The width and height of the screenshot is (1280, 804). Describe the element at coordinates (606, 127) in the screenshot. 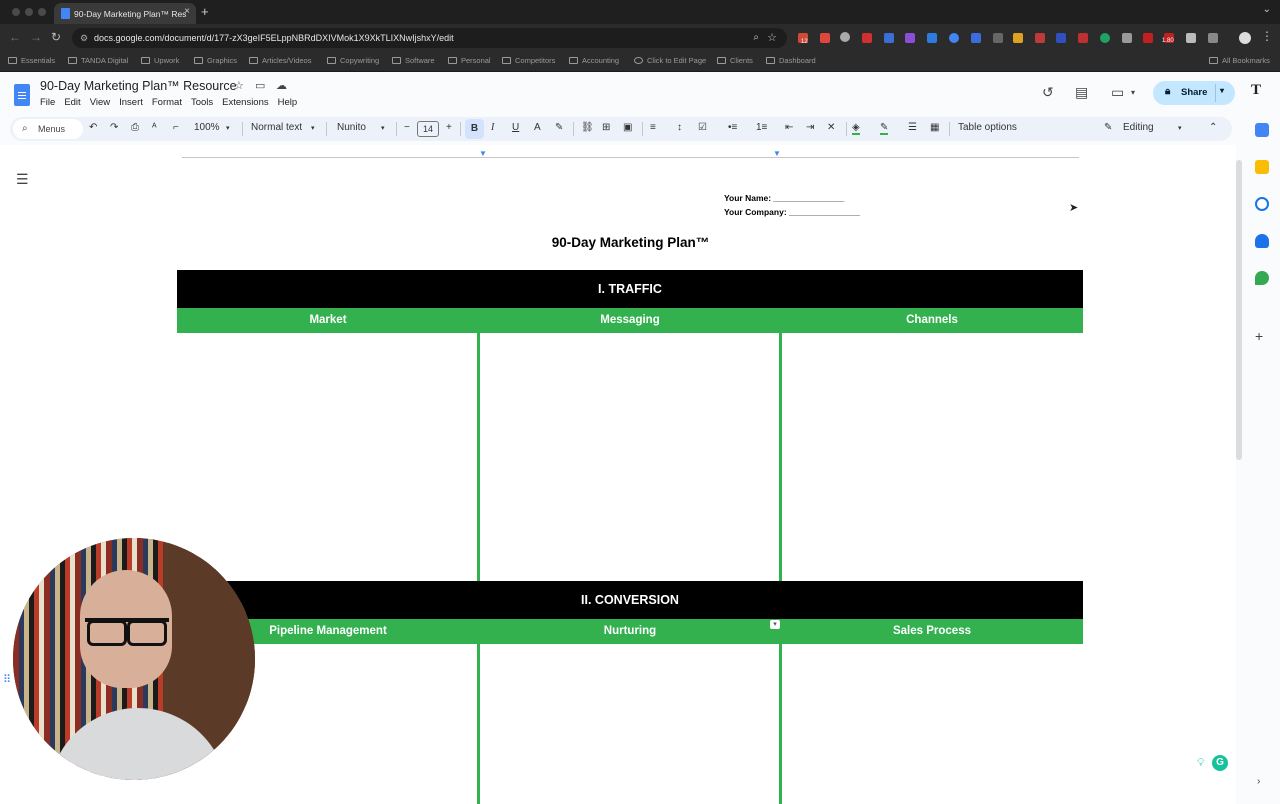

I see `add-comment-icon: ⊞` at that location.